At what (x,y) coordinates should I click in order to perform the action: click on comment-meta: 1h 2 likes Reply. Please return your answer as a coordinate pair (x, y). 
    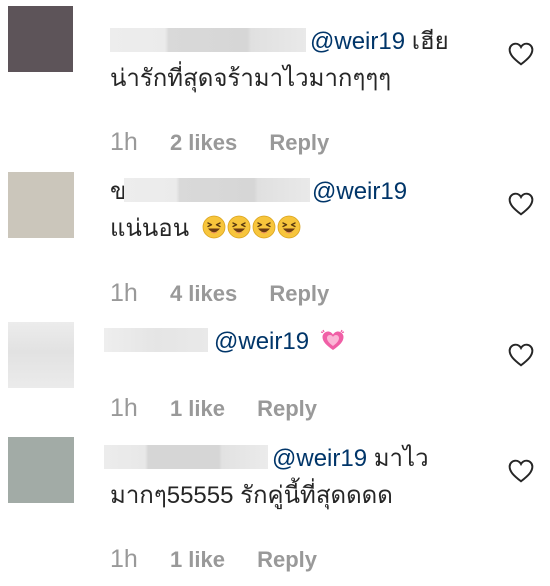
    Looking at the image, I should click on (219, 142).